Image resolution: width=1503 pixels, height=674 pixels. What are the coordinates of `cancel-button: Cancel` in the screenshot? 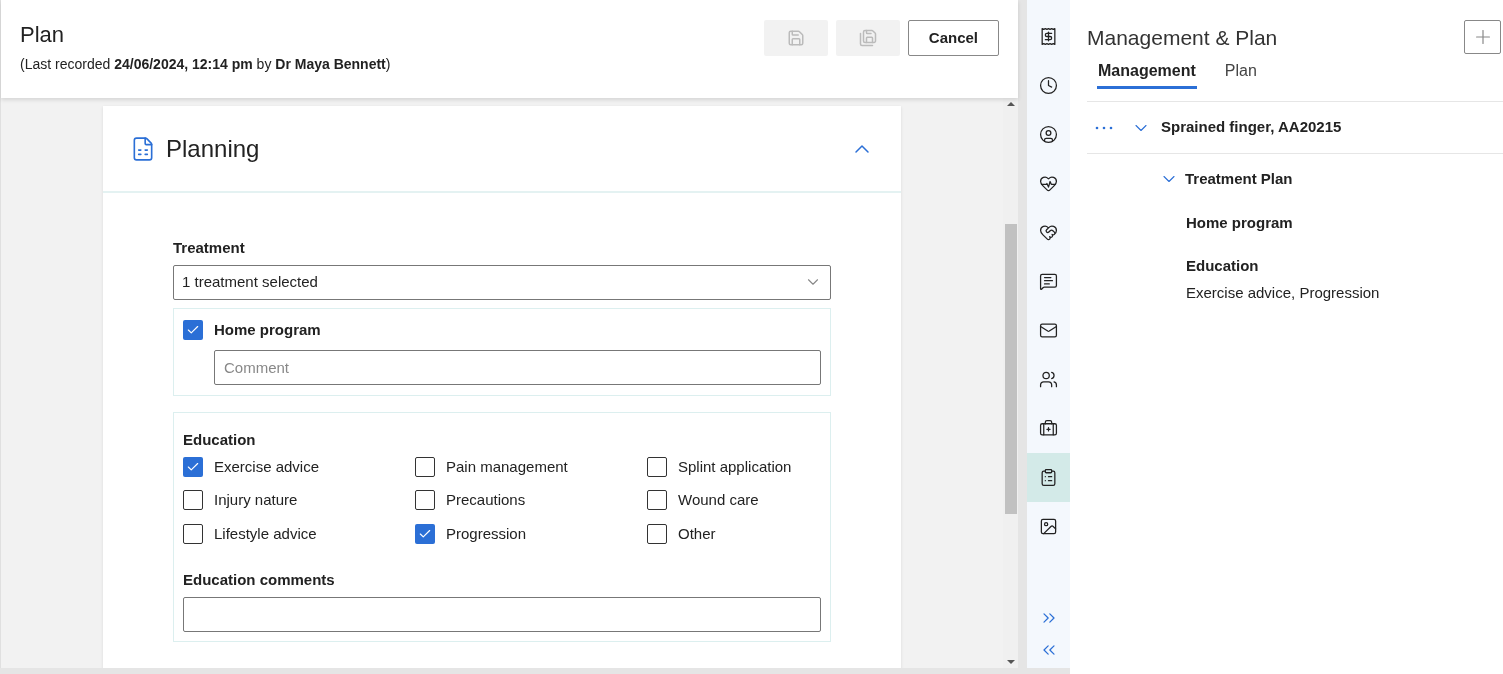 It's located at (953, 38).